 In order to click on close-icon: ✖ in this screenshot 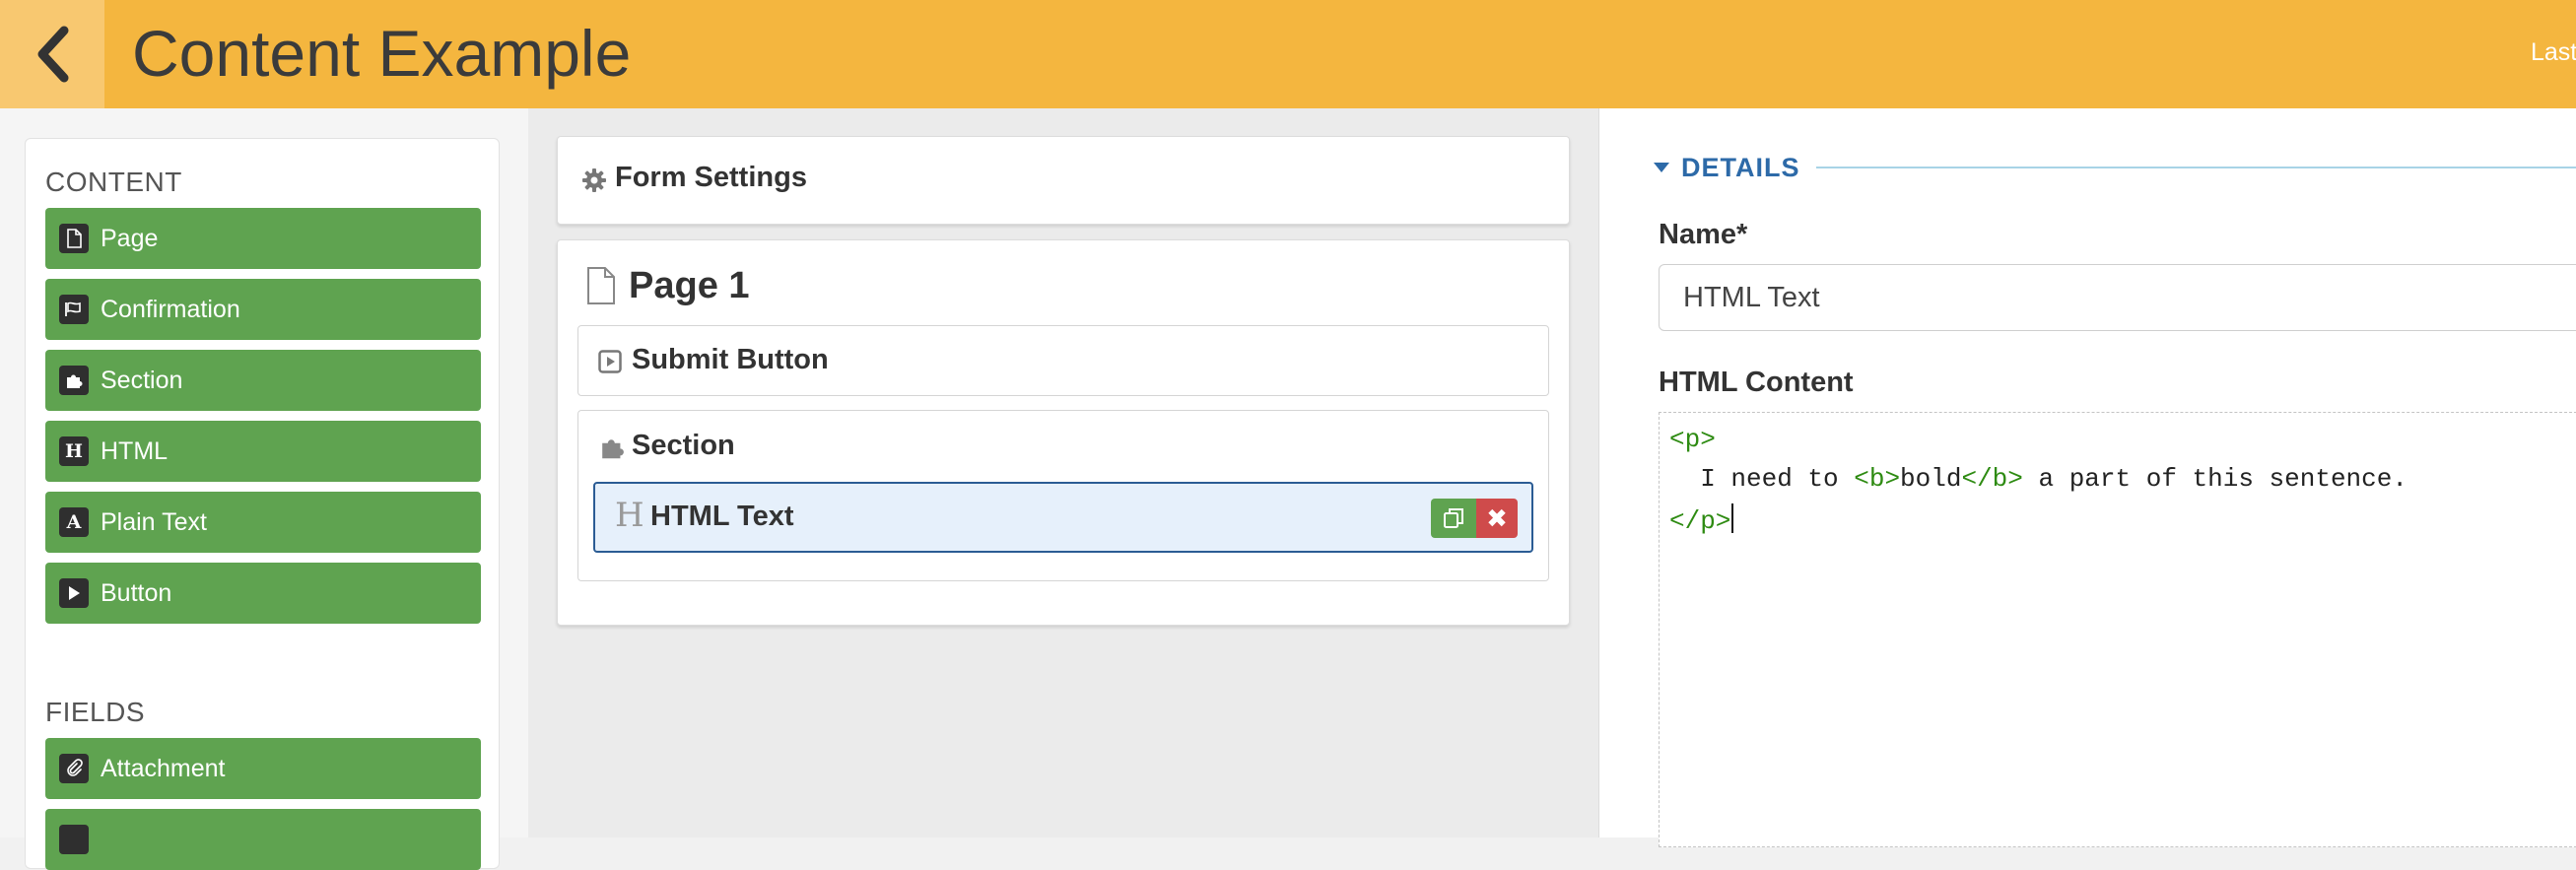, I will do `click(1497, 517)`.